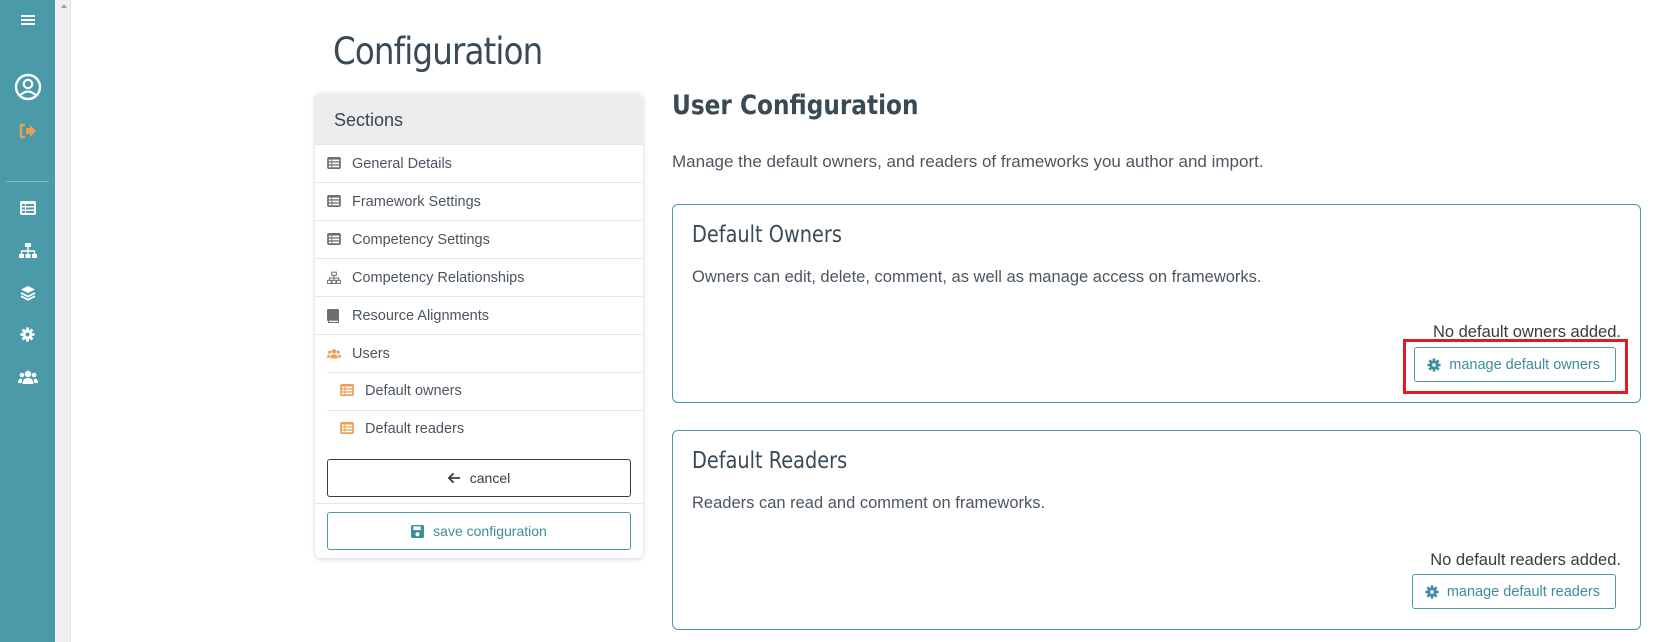 Image resolution: width=1657 pixels, height=642 pixels. I want to click on section-item-default-owners: Default owners, so click(479, 391).